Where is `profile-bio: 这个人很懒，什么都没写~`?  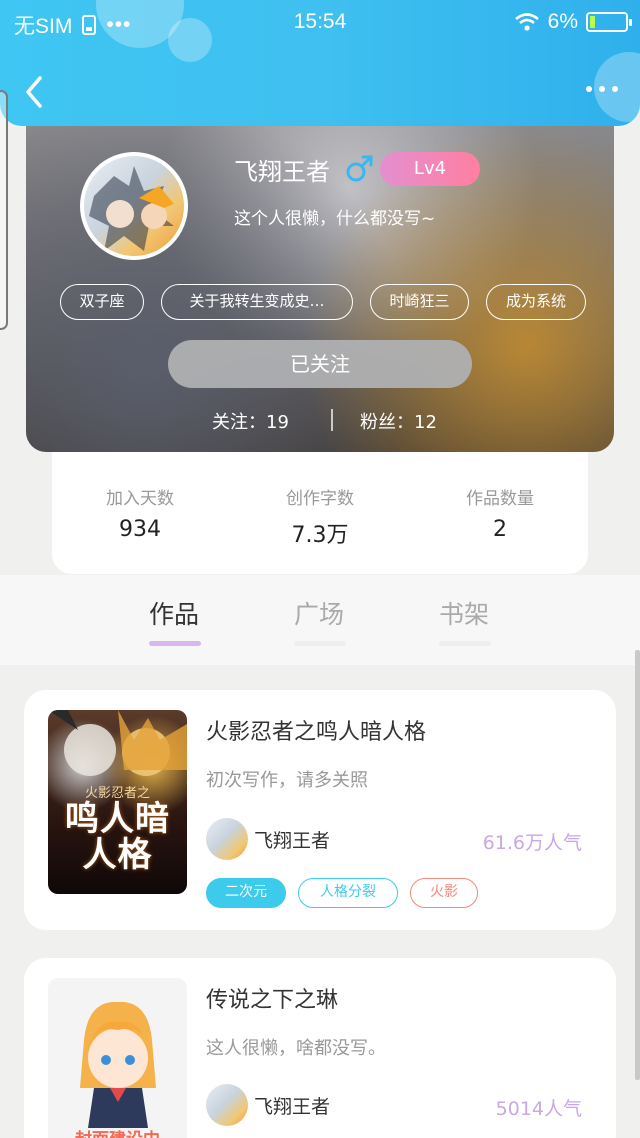
profile-bio: 这个人很懒，什么都没写~ is located at coordinates (335, 219).